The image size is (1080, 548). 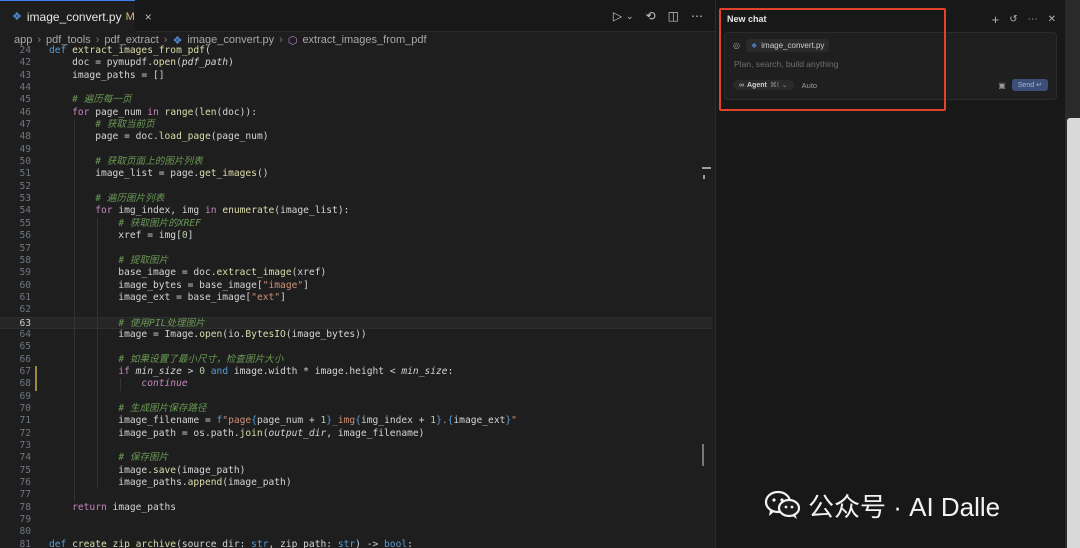 I want to click on code-line: 45 # 遍历每一页, so click(x=356, y=100).